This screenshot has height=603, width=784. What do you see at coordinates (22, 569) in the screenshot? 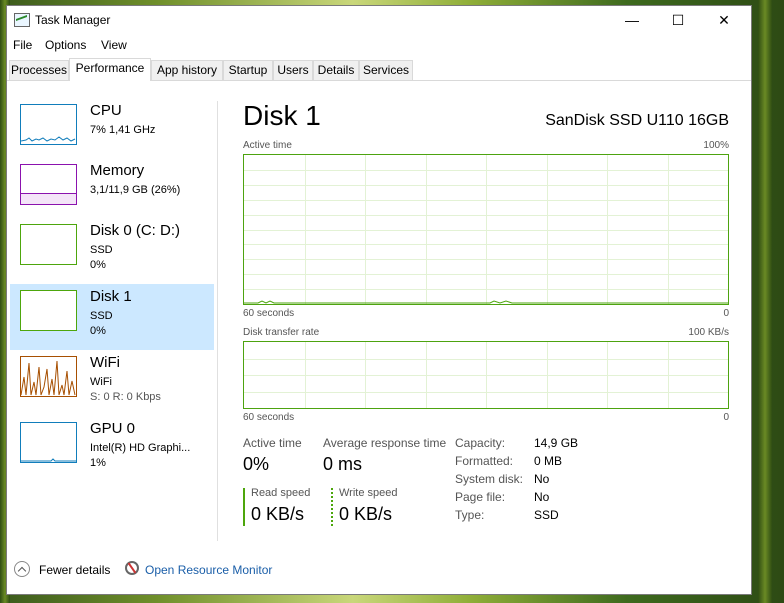
I see `chevron-up-icon` at bounding box center [22, 569].